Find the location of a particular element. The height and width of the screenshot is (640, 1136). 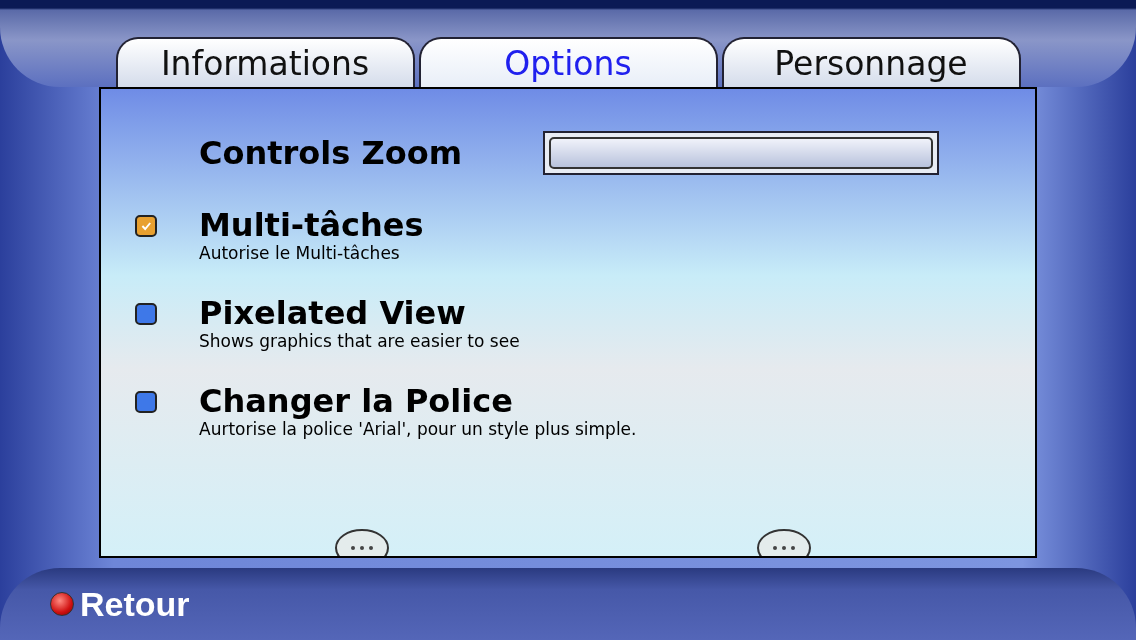

option-title: Multi-tâches is located at coordinates (311, 225).